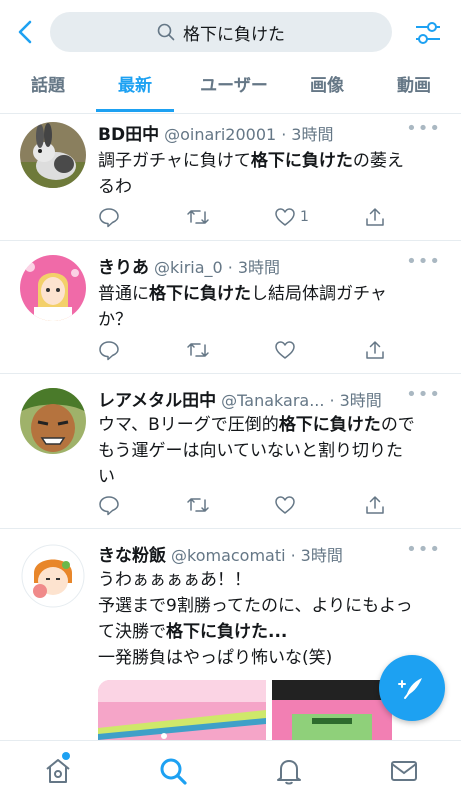  Describe the element at coordinates (234, 34) in the screenshot. I see `search-query: 格下に負けた` at that location.